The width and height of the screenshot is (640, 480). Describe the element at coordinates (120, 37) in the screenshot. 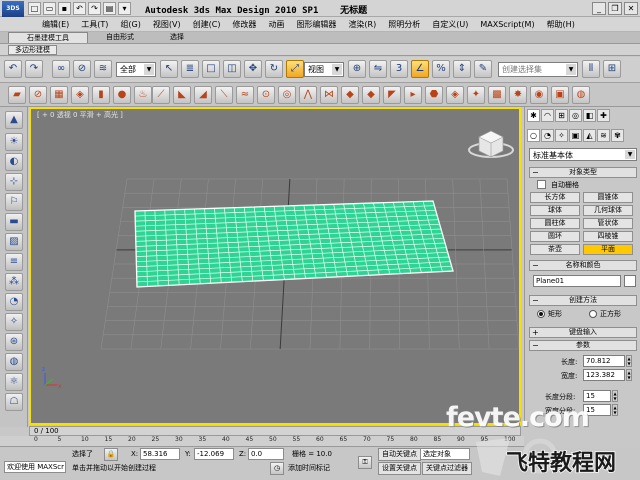

I see `tab-freeform: 自由形式` at that location.